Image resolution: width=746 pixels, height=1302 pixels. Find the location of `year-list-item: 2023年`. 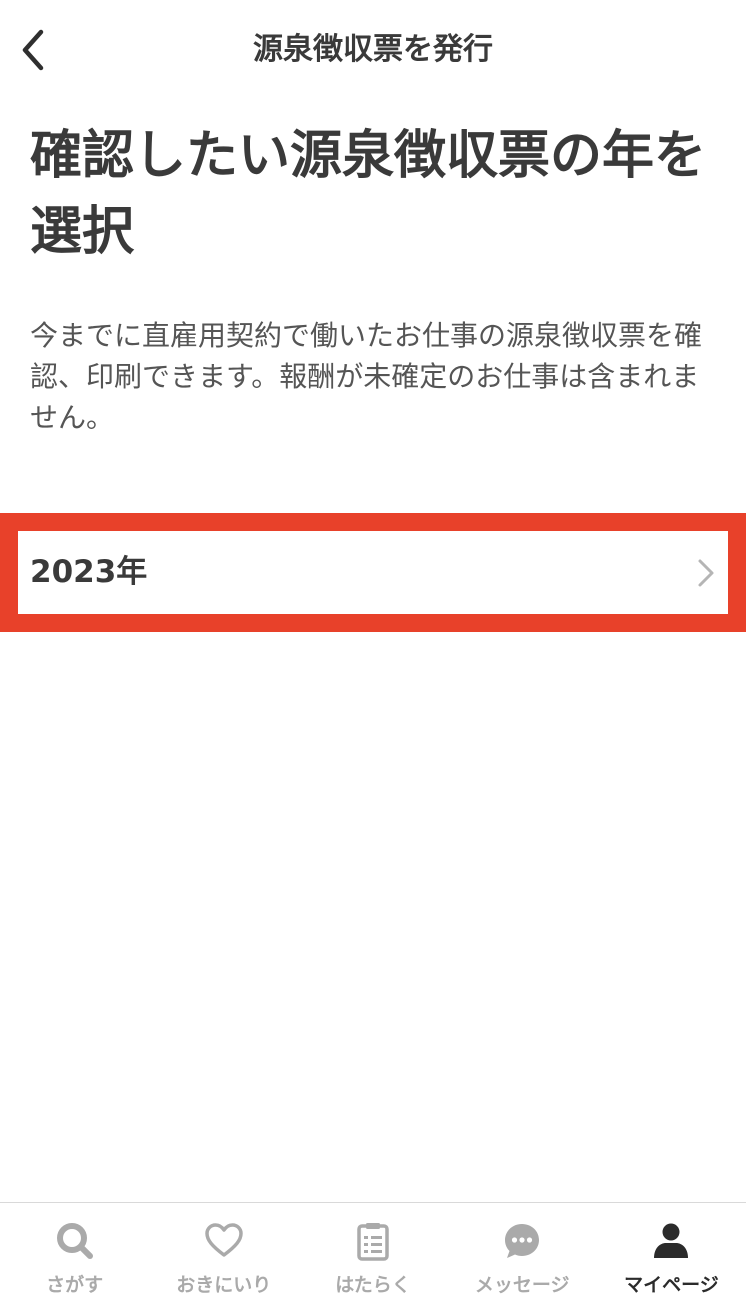

year-list-item: 2023年 is located at coordinates (373, 572).